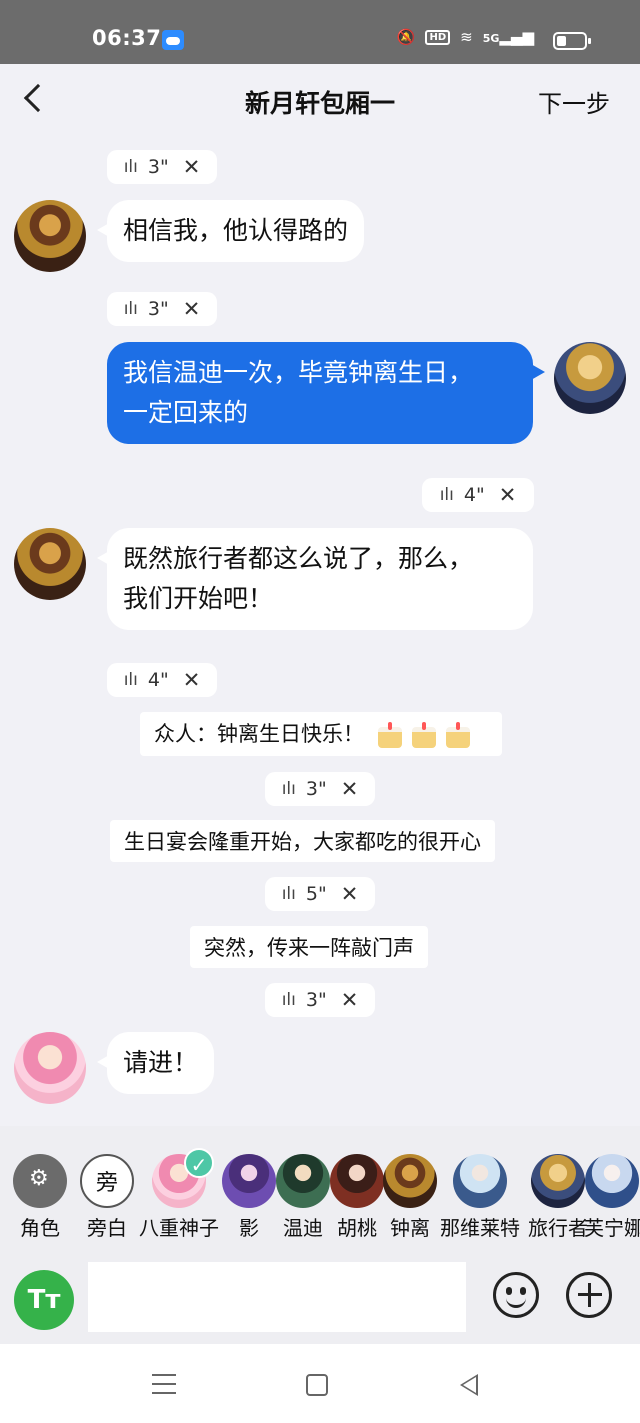 Image resolution: width=640 pixels, height=1423 pixels. What do you see at coordinates (589, 1295) in the screenshot?
I see `plus-icon` at bounding box center [589, 1295].